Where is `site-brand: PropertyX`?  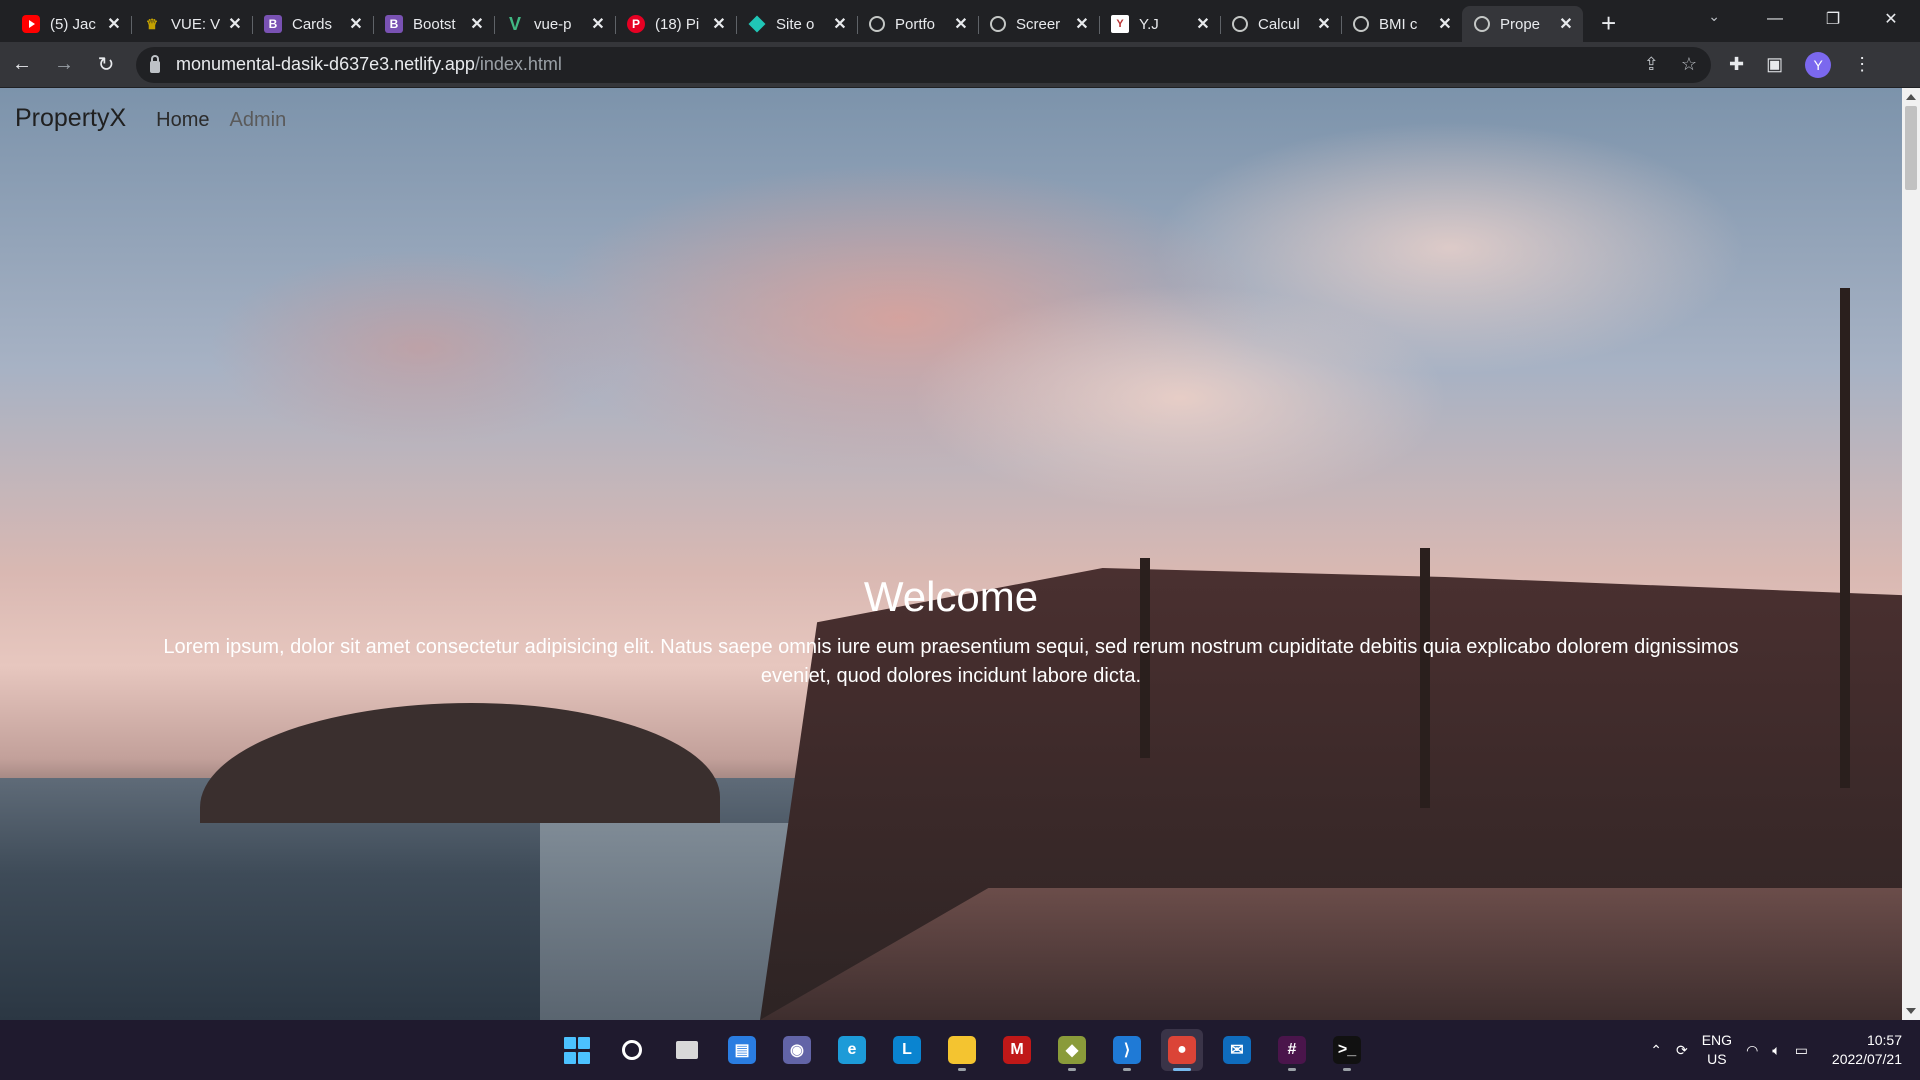
site-brand: PropertyX is located at coordinates (70, 118).